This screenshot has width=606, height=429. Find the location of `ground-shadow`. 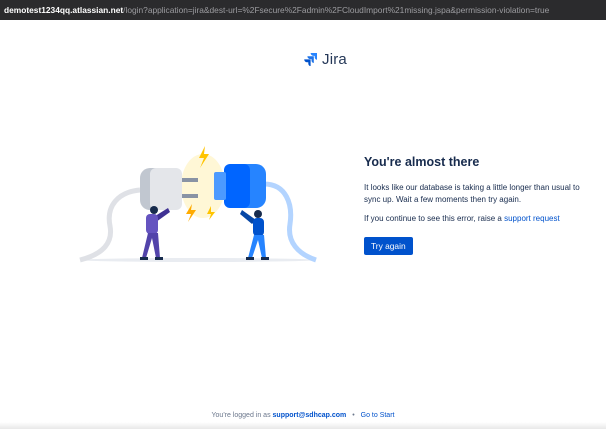

ground-shadow is located at coordinates (198, 260).